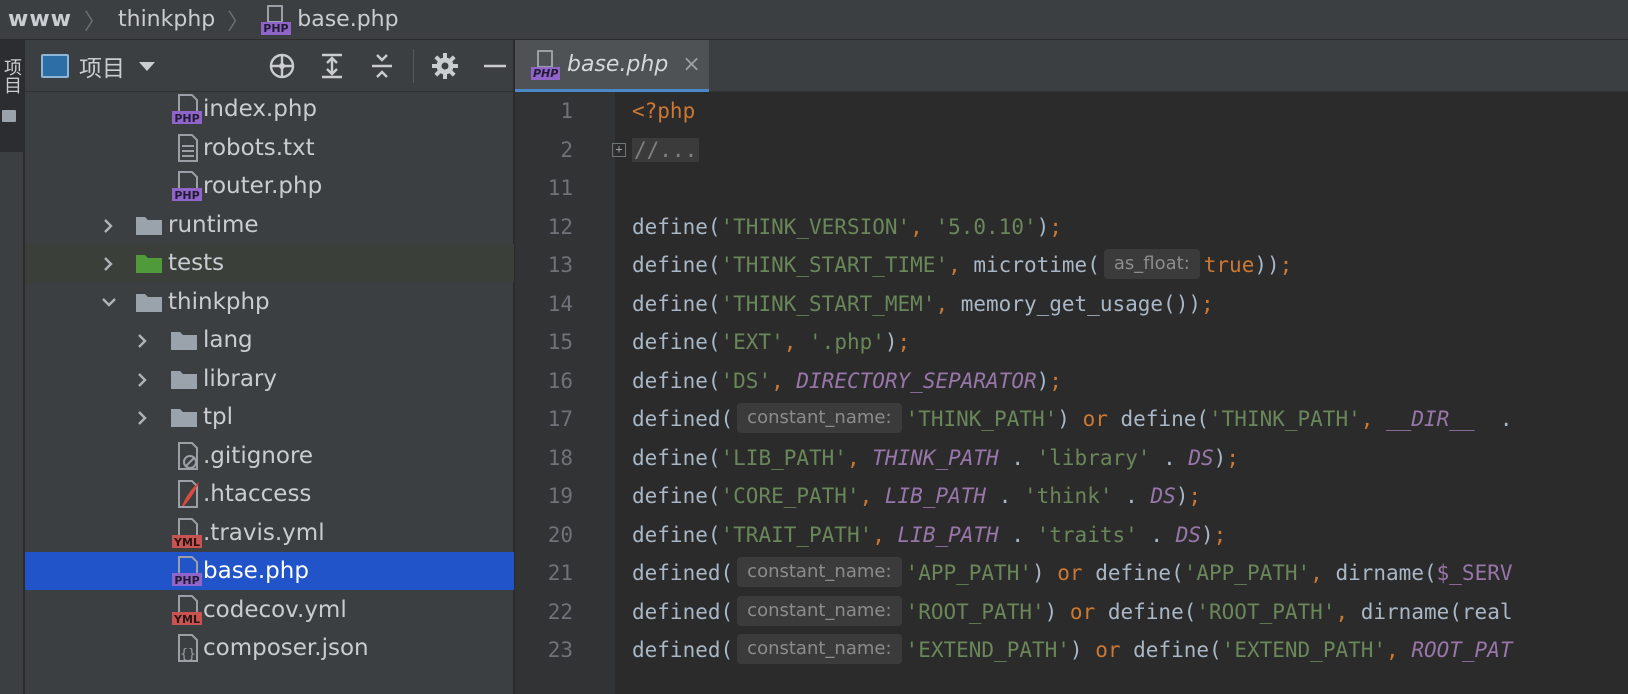 Image resolution: width=1628 pixels, height=694 pixels. I want to click on code-token: LIB_PATH, so click(948, 534).